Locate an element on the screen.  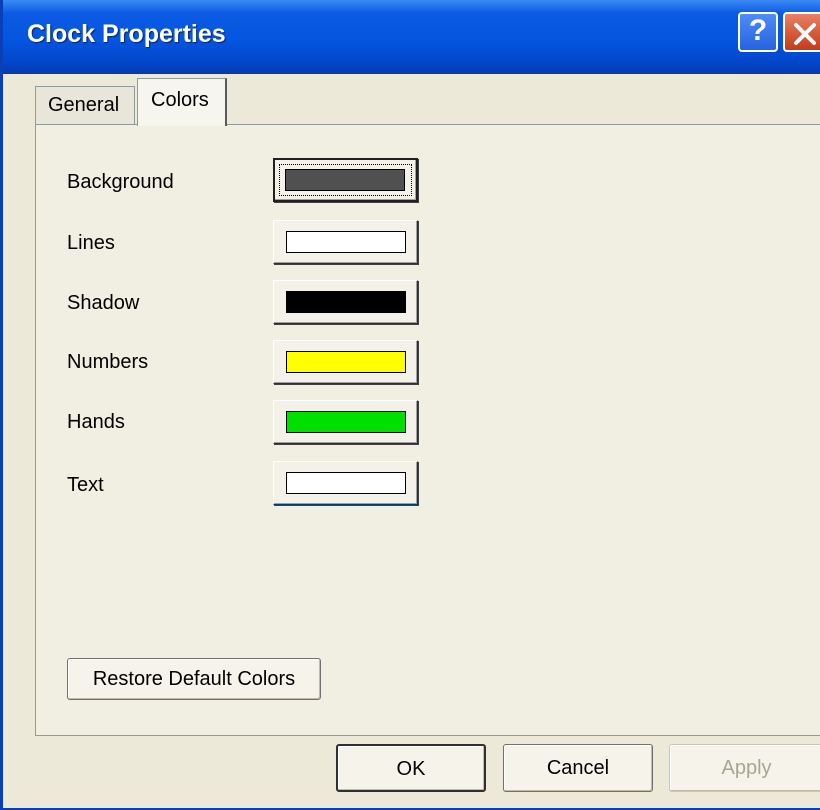
close-button is located at coordinates (801, 32).